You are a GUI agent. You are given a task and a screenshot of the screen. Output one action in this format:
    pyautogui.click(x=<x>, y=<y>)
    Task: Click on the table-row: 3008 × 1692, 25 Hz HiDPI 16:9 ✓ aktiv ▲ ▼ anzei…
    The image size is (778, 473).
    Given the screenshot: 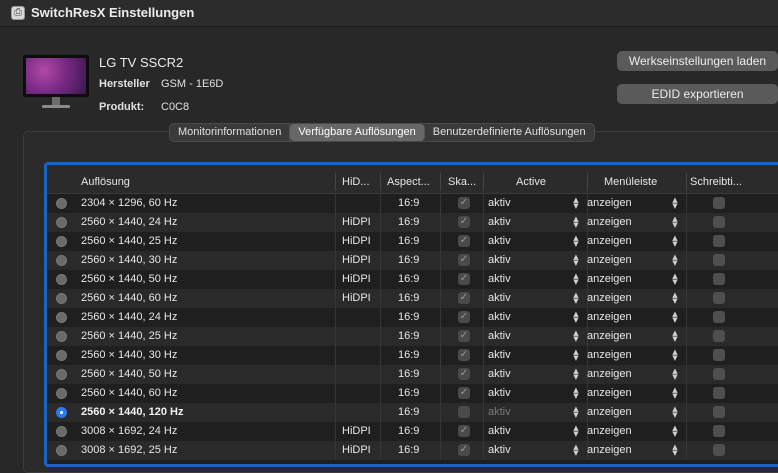 What is the action you would take?
    pyautogui.click(x=412, y=450)
    